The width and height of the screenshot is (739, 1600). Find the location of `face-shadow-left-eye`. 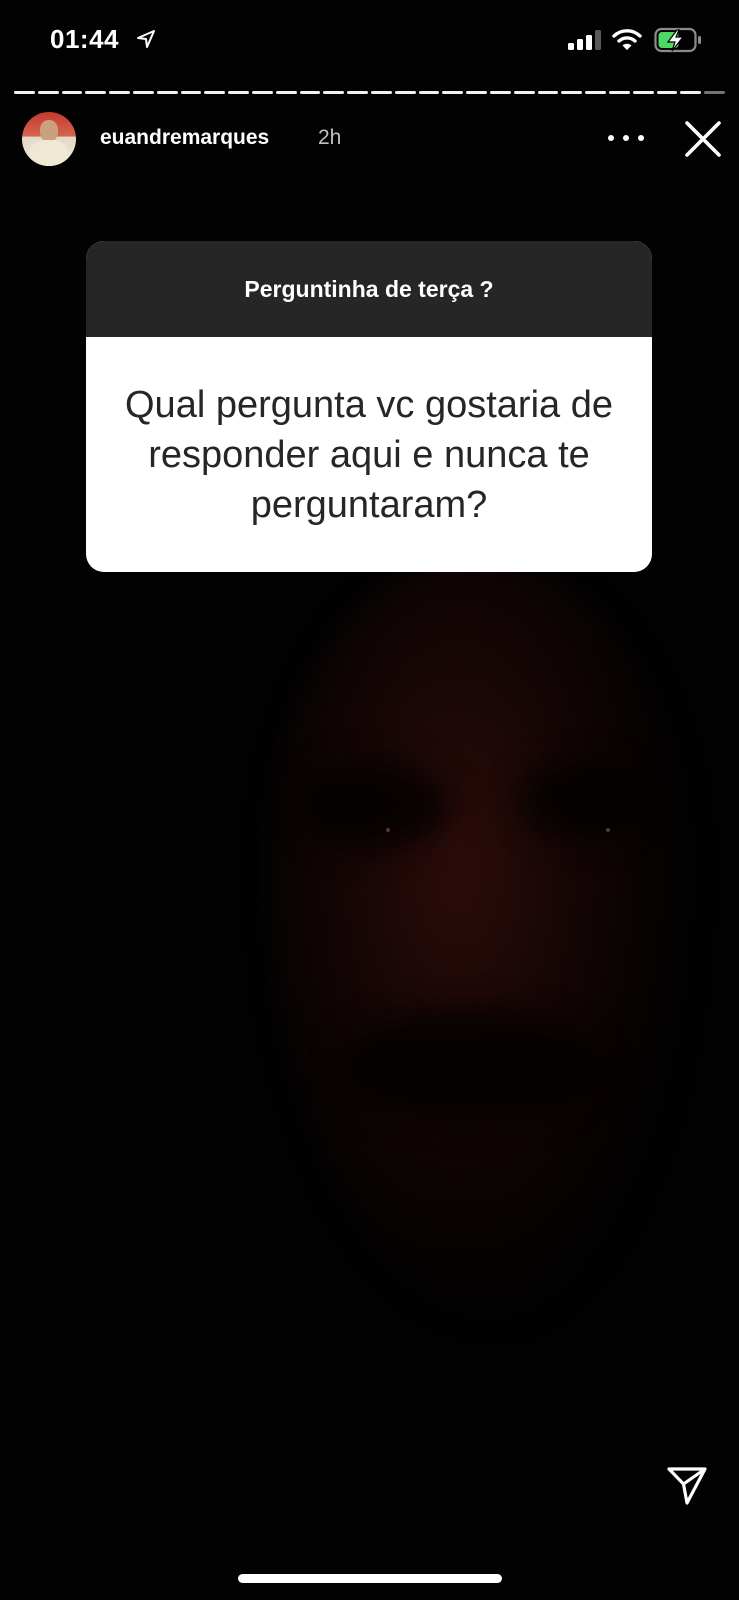

face-shadow-left-eye is located at coordinates (375, 805).